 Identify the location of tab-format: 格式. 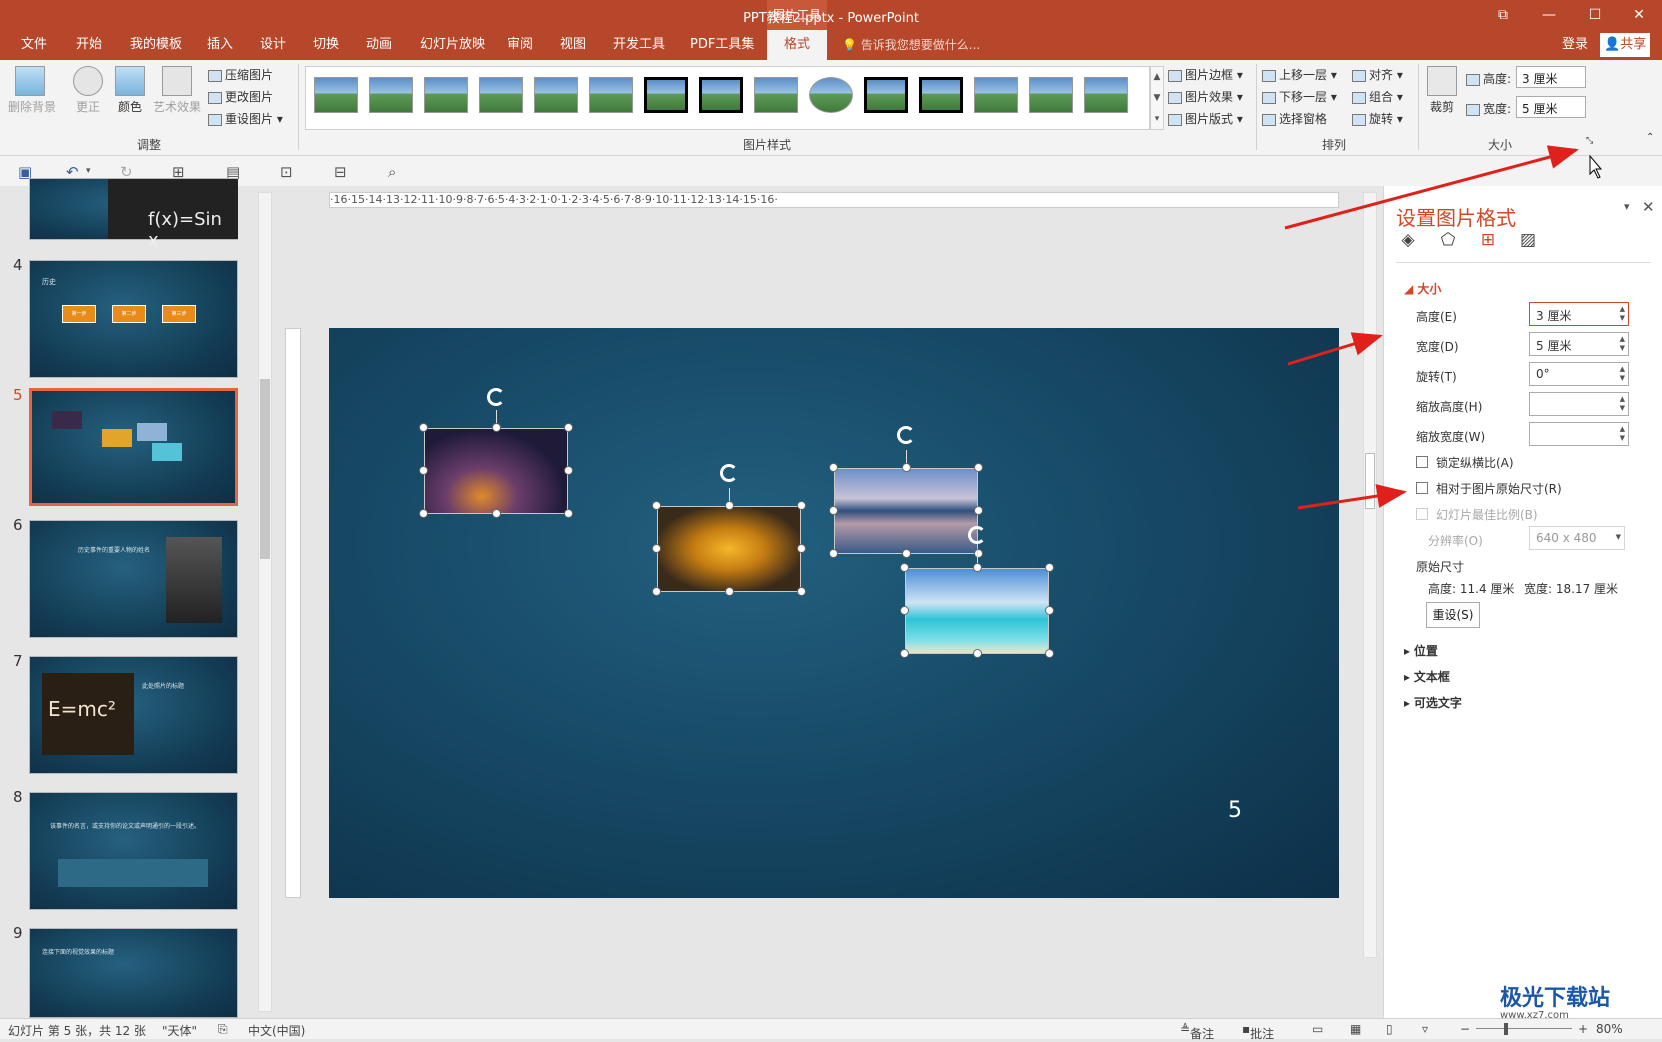
(797, 45).